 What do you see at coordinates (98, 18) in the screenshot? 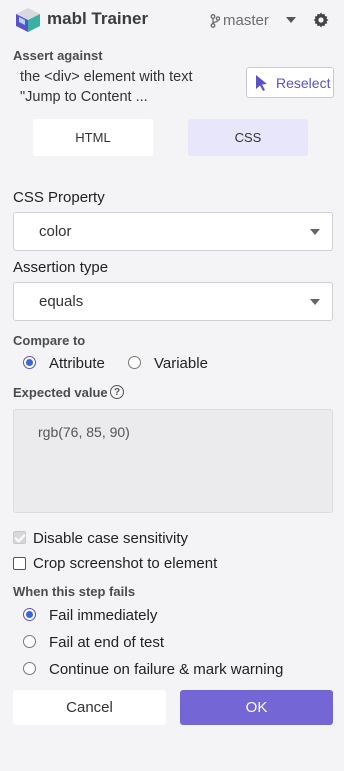
I see `app-title: mabl Trainer` at bounding box center [98, 18].